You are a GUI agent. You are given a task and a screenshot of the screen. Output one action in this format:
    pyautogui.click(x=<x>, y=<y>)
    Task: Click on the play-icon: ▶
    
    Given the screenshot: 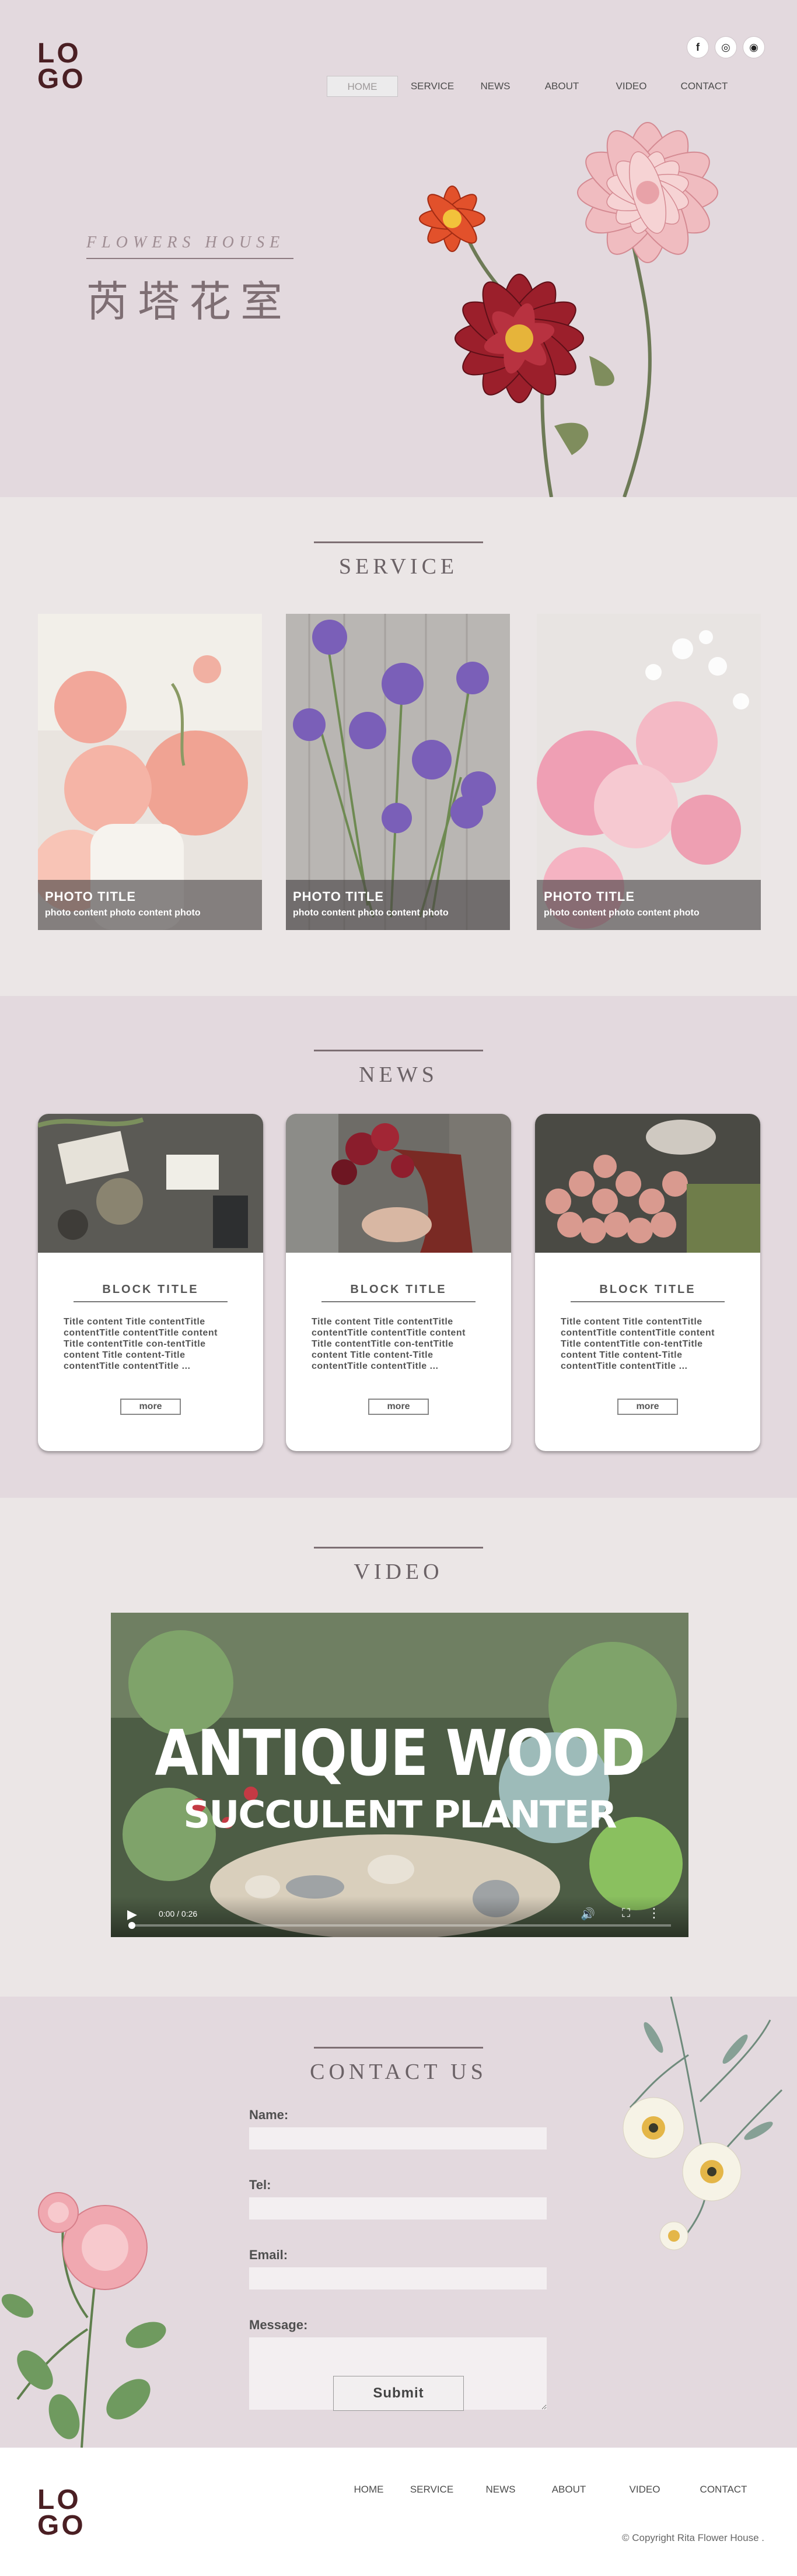 What is the action you would take?
    pyautogui.click(x=132, y=1914)
    